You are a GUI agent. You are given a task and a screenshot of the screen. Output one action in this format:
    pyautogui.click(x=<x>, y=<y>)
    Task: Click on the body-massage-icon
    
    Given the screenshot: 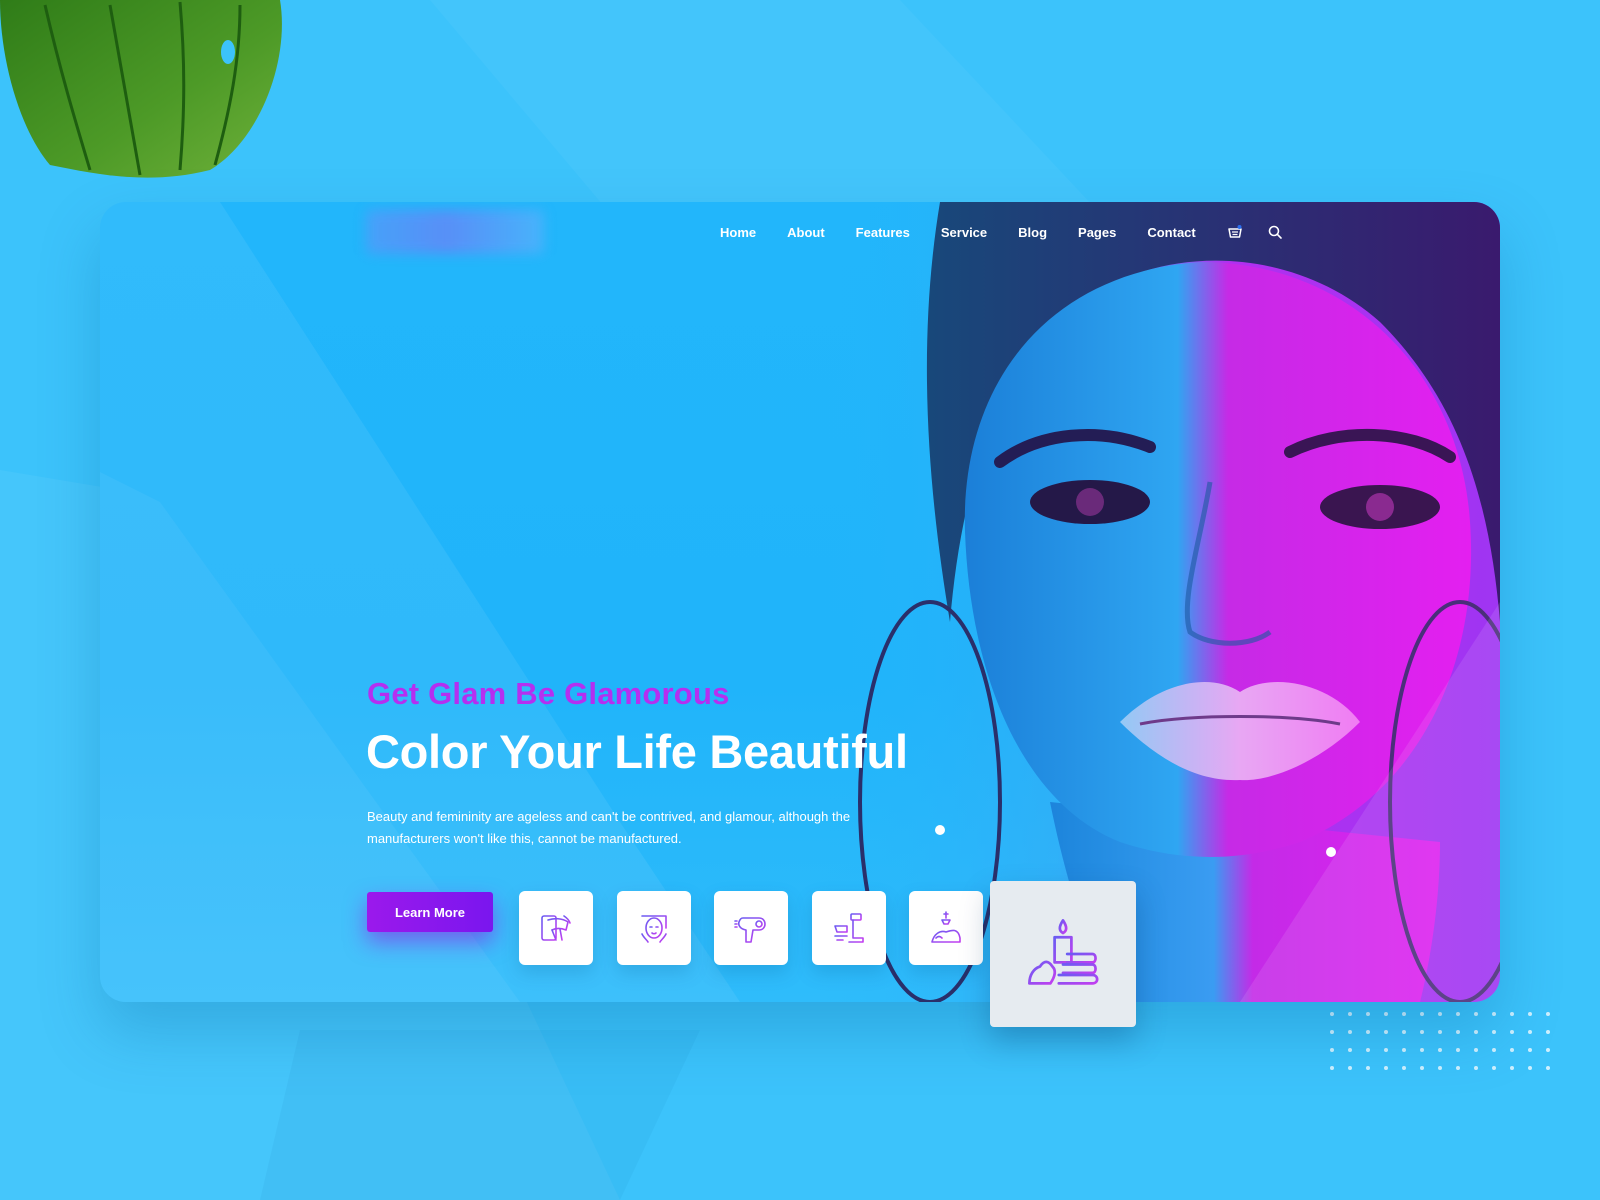 What is the action you would take?
    pyautogui.click(x=556, y=928)
    